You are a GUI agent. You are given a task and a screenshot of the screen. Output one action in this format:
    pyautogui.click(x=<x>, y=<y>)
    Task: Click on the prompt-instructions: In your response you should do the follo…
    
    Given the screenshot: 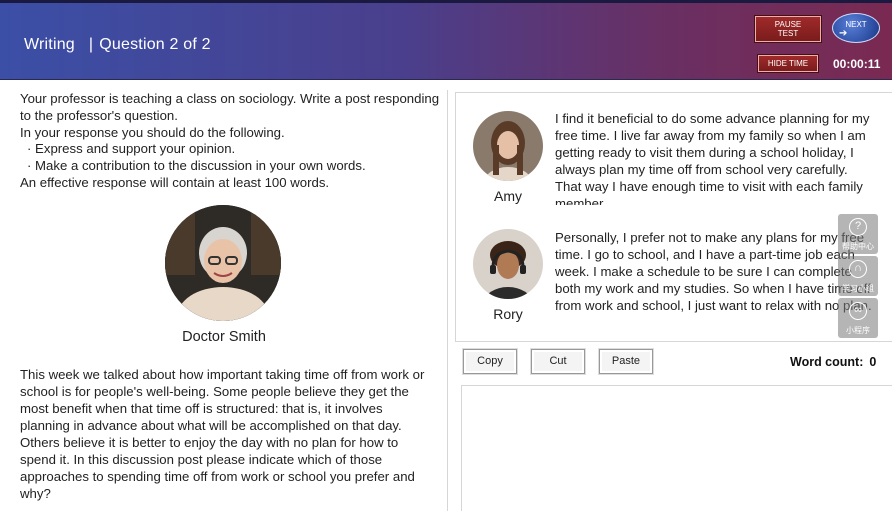 What is the action you would take?
    pyautogui.click(x=152, y=132)
    